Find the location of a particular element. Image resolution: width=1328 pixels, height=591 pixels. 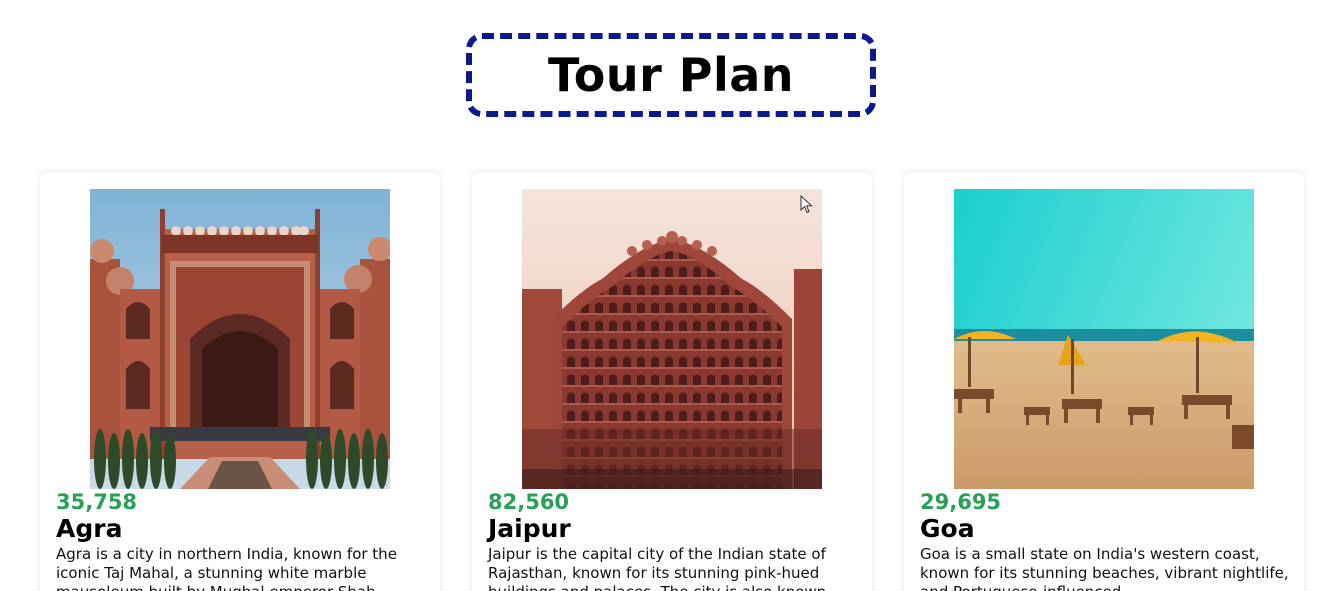

price: 35,758 is located at coordinates (97, 502).